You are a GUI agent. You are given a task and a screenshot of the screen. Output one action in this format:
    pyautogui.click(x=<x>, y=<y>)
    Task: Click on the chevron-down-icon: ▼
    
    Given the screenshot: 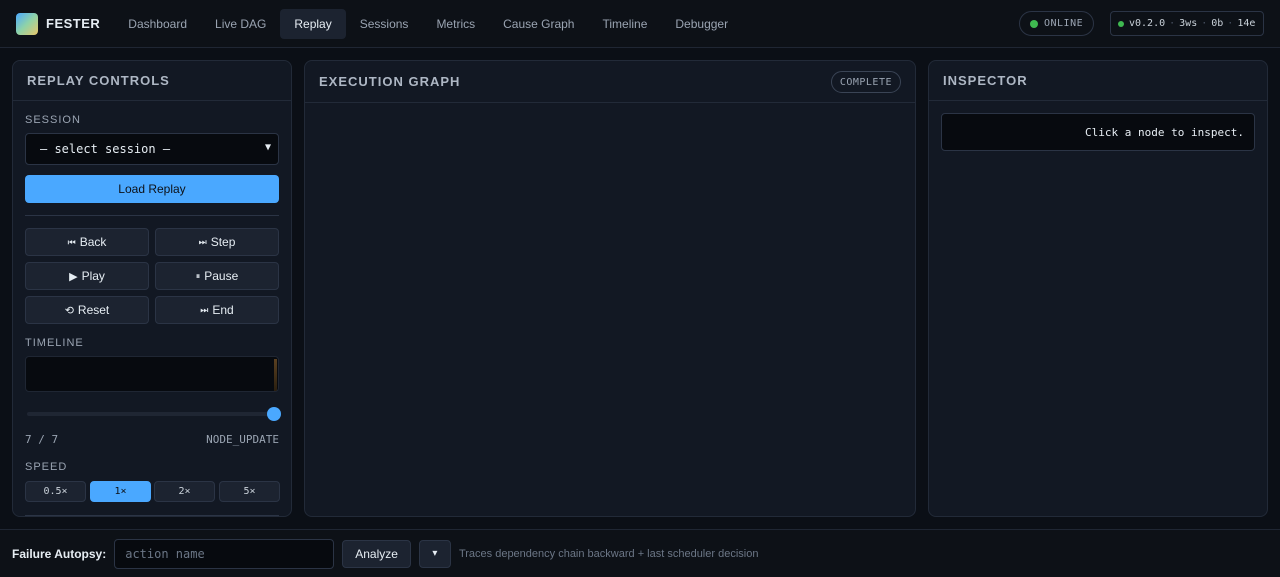 What is the action you would take?
    pyautogui.click(x=267, y=147)
    